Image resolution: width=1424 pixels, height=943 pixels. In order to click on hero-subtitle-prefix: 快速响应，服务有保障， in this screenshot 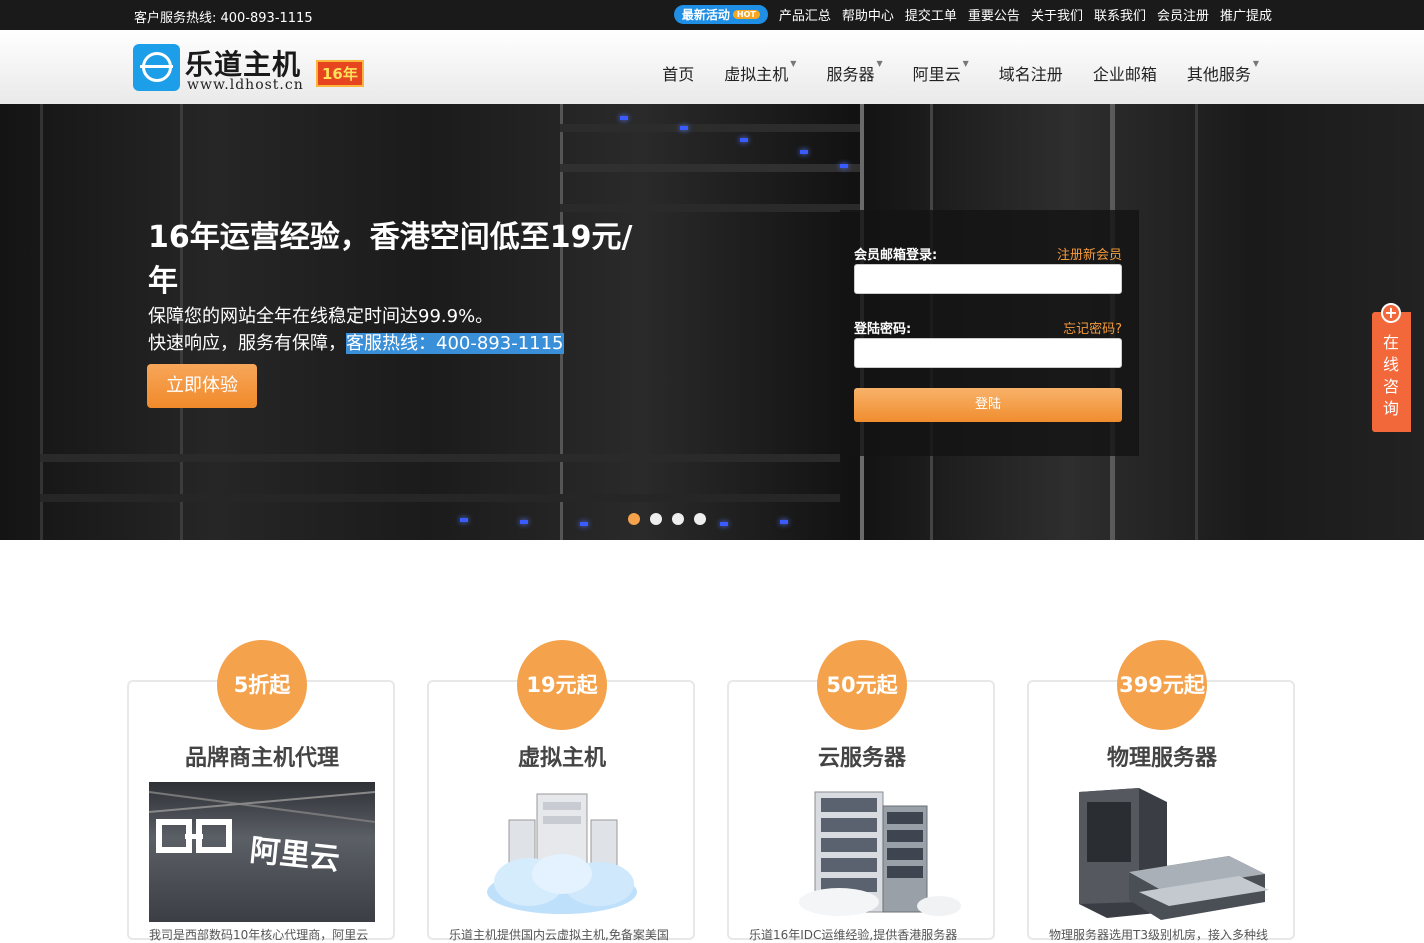, I will do `click(247, 343)`.